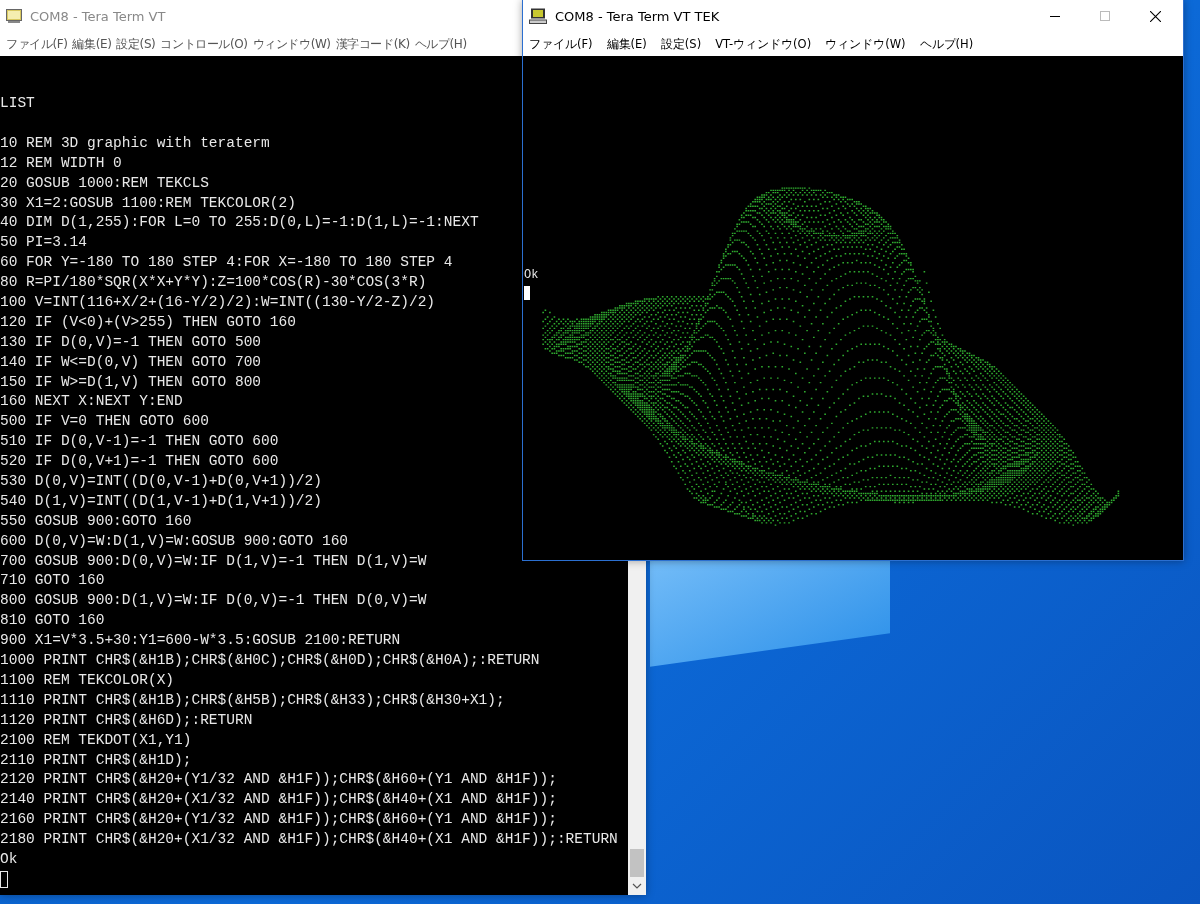 Image resolution: width=1200 pixels, height=904 pixels. I want to click on code-line: 150 IF W>=D(1,V) THEN GOTO 800, so click(131, 382).